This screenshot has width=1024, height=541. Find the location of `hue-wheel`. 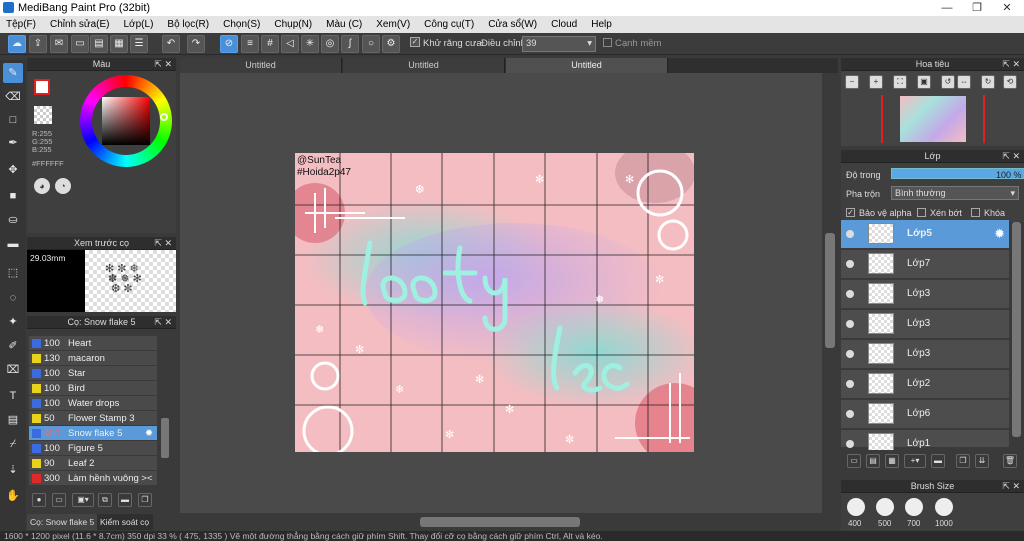

hue-wheel is located at coordinates (126, 121).